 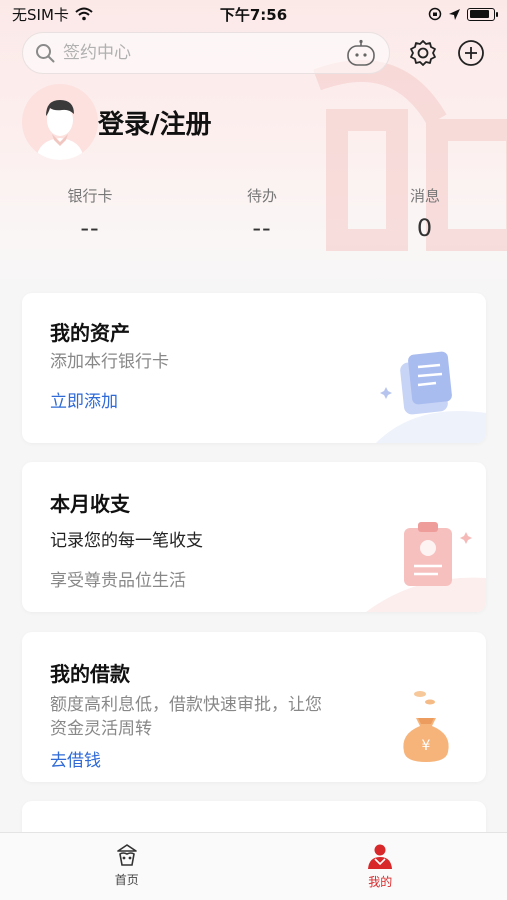 What do you see at coordinates (90, 196) in the screenshot?
I see `stat-label: 银行卡` at bounding box center [90, 196].